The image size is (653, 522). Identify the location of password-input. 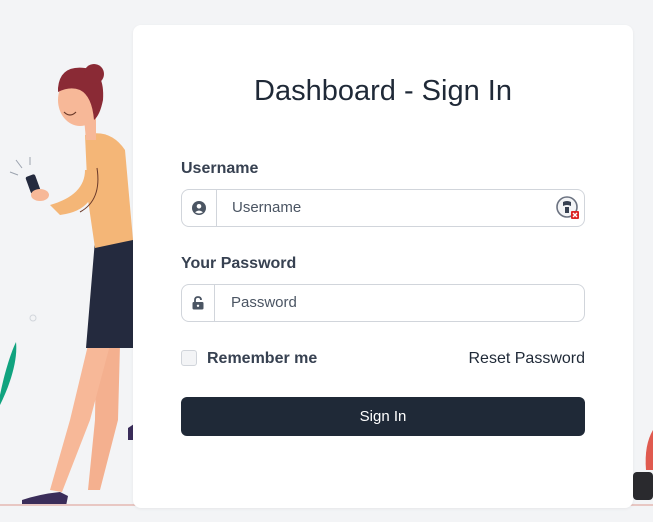
(381, 303).